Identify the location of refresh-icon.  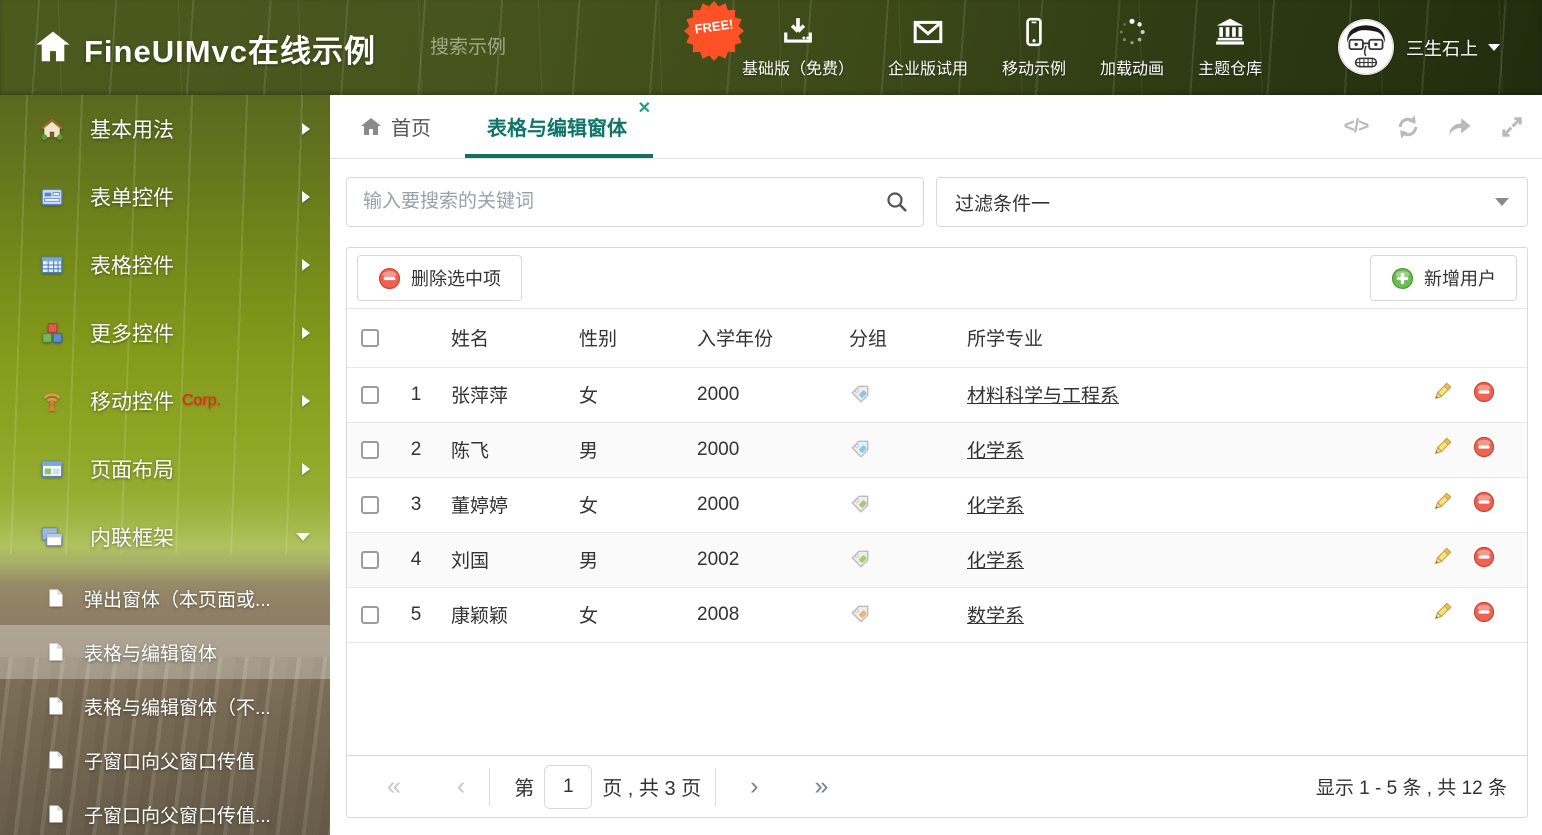
(1408, 127).